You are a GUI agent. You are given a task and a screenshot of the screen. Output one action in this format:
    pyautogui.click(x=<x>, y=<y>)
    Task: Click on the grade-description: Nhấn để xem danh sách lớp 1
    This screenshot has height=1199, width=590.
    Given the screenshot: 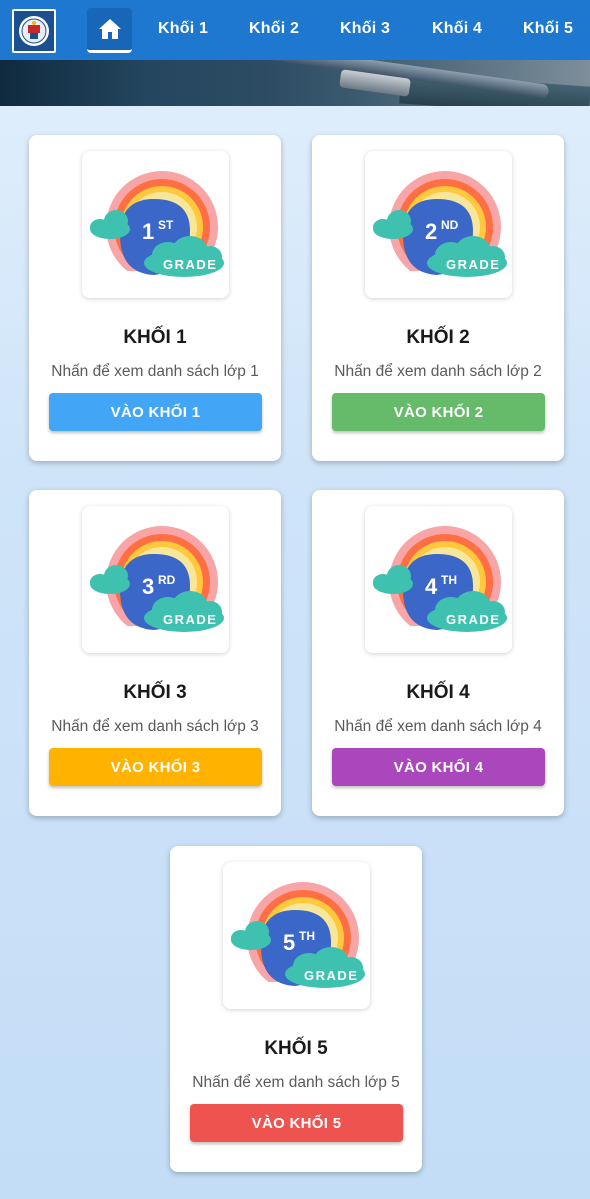 What is the action you would take?
    pyautogui.click(x=155, y=371)
    